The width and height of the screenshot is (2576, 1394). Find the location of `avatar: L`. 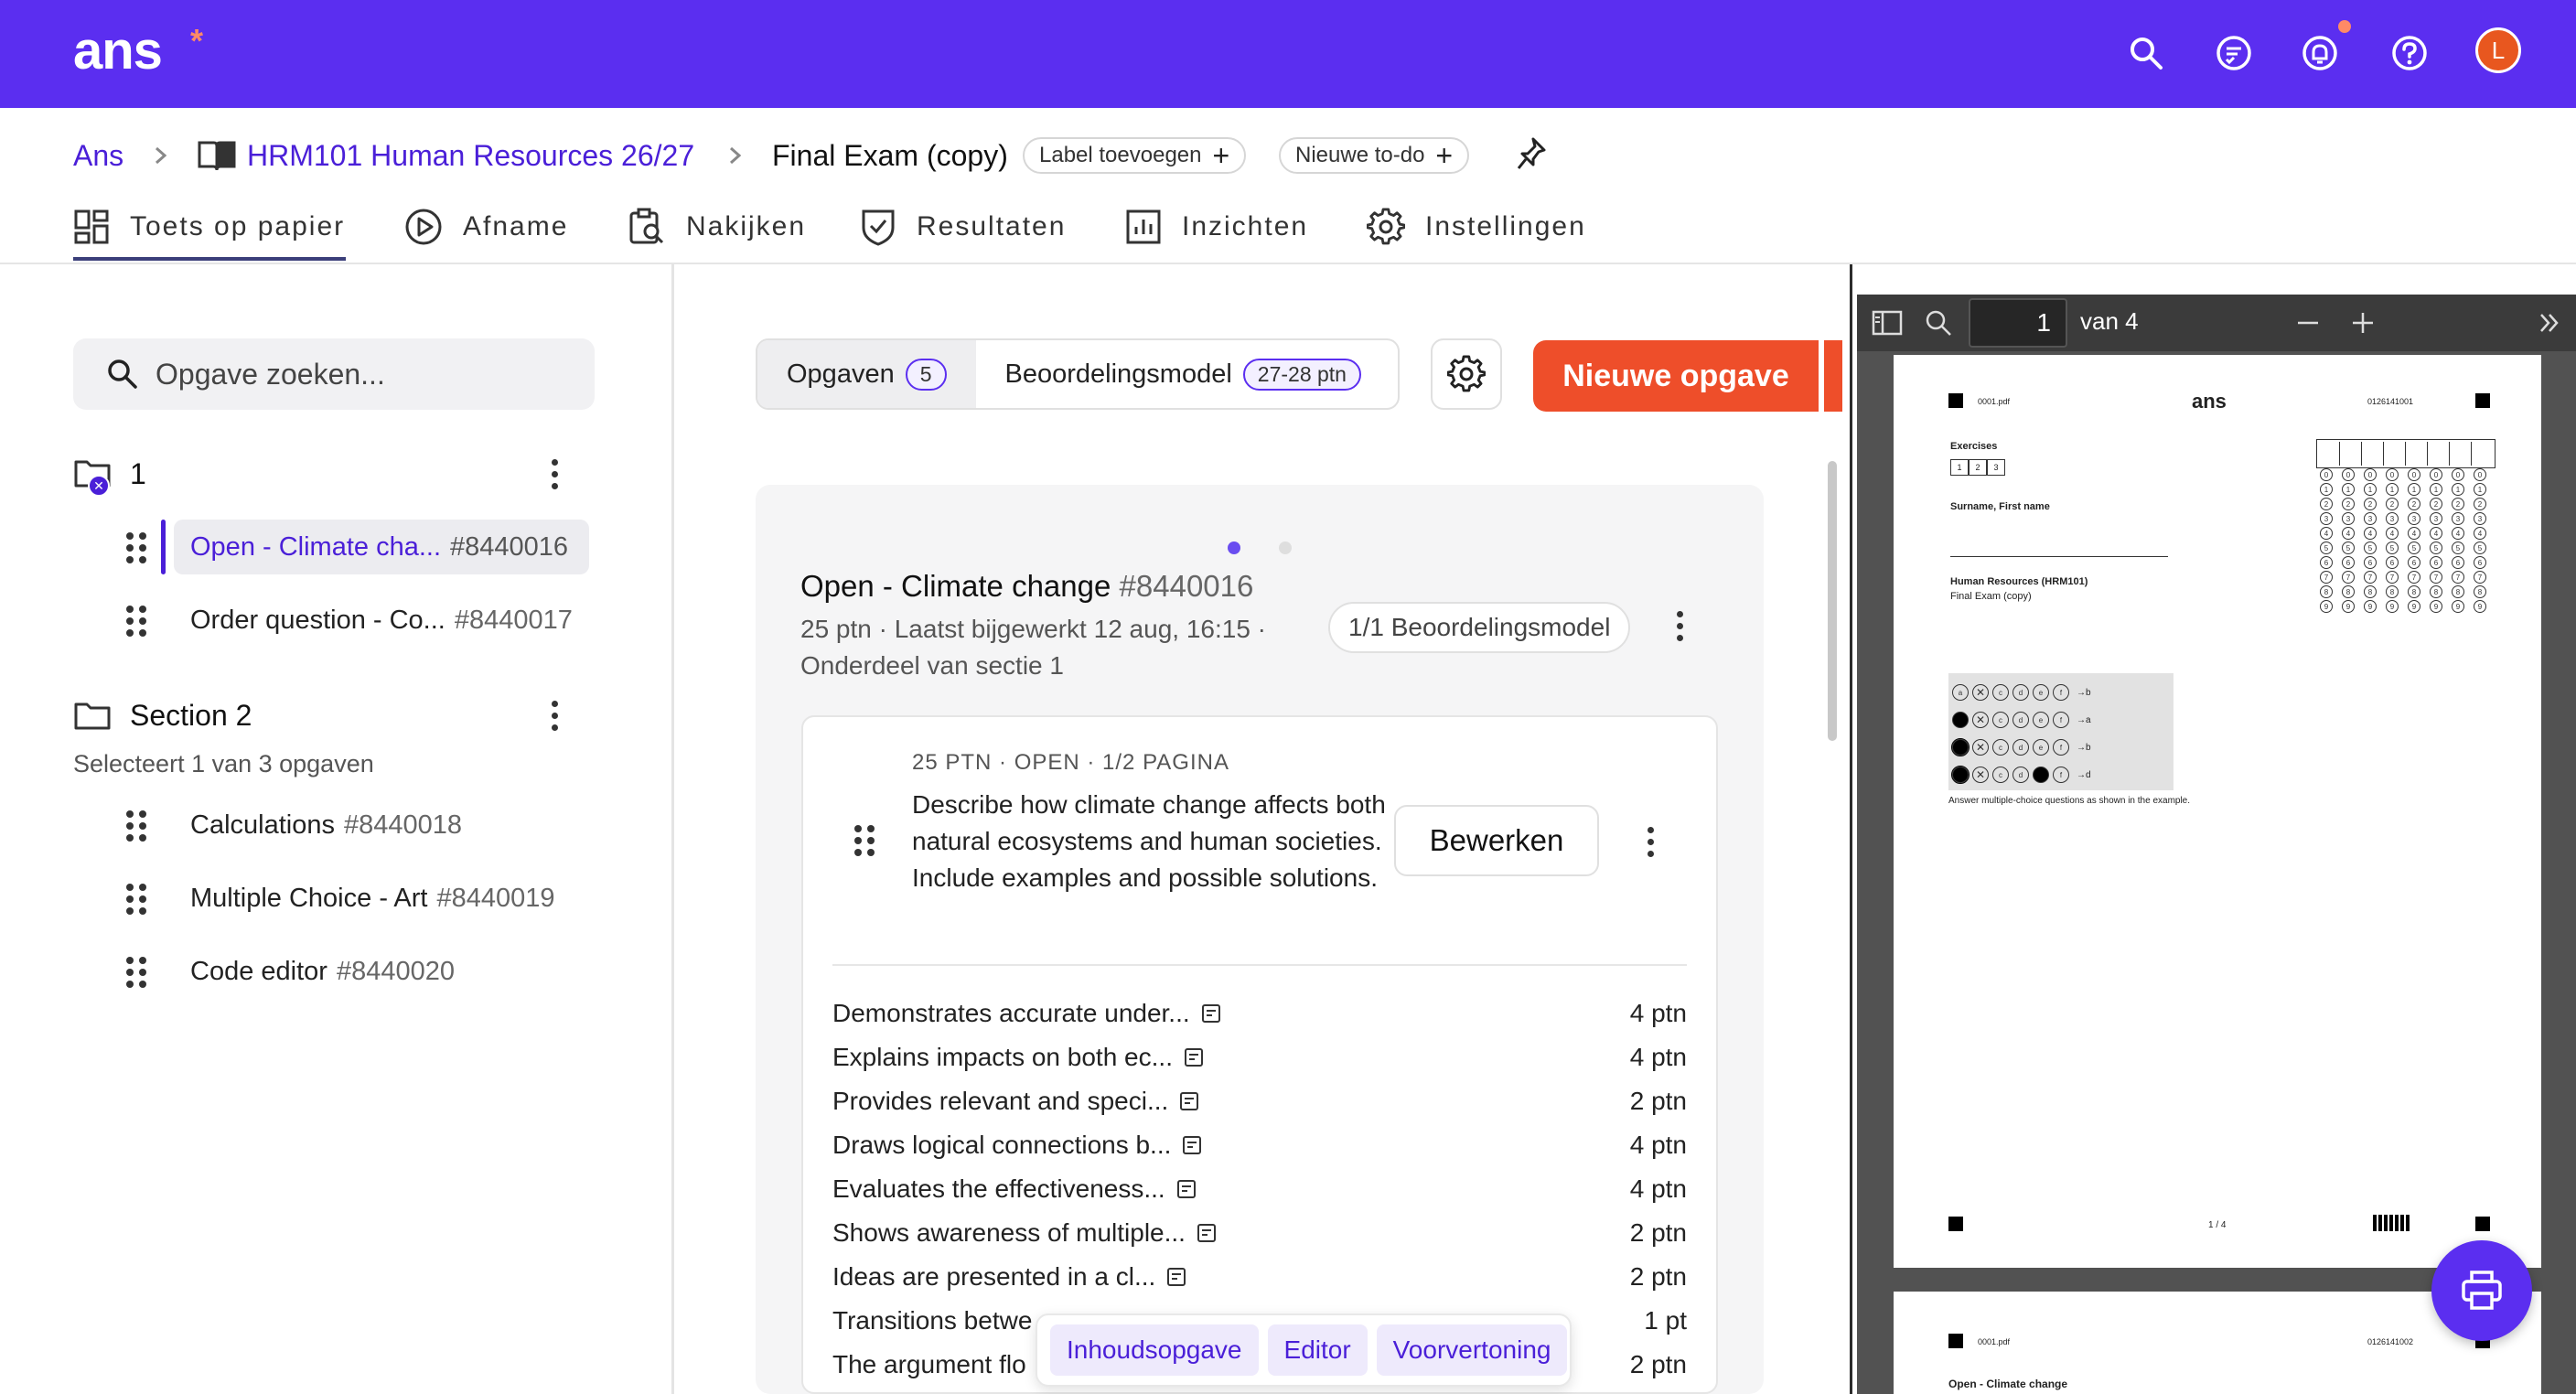

avatar: L is located at coordinates (2498, 50).